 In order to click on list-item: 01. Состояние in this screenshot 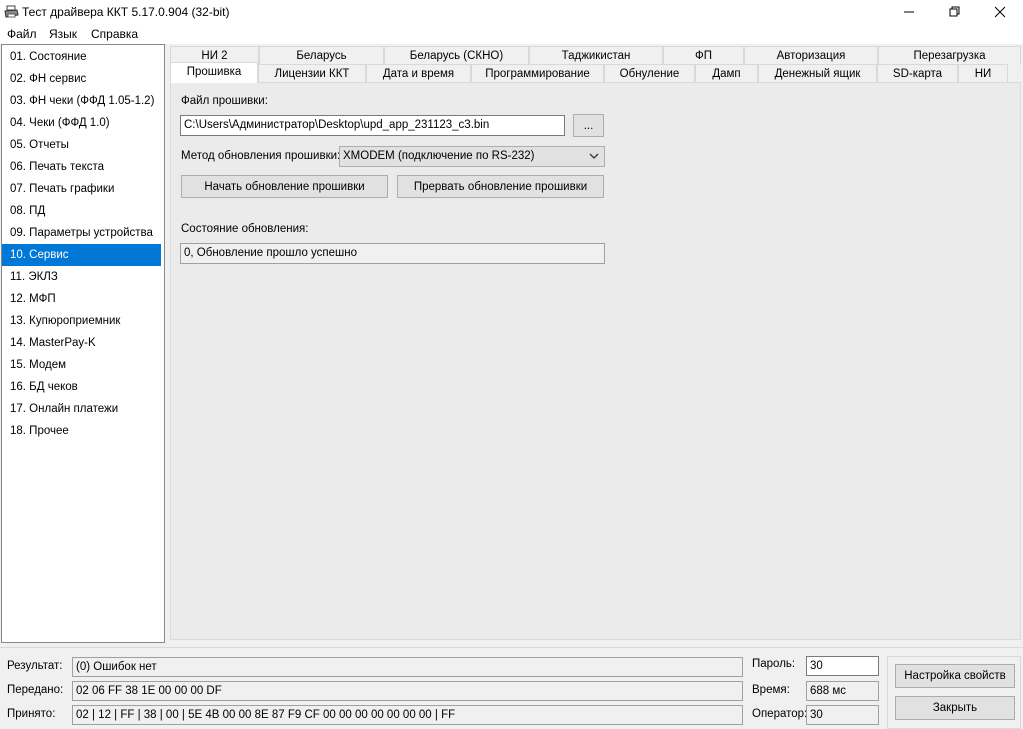, I will do `click(81, 57)`.